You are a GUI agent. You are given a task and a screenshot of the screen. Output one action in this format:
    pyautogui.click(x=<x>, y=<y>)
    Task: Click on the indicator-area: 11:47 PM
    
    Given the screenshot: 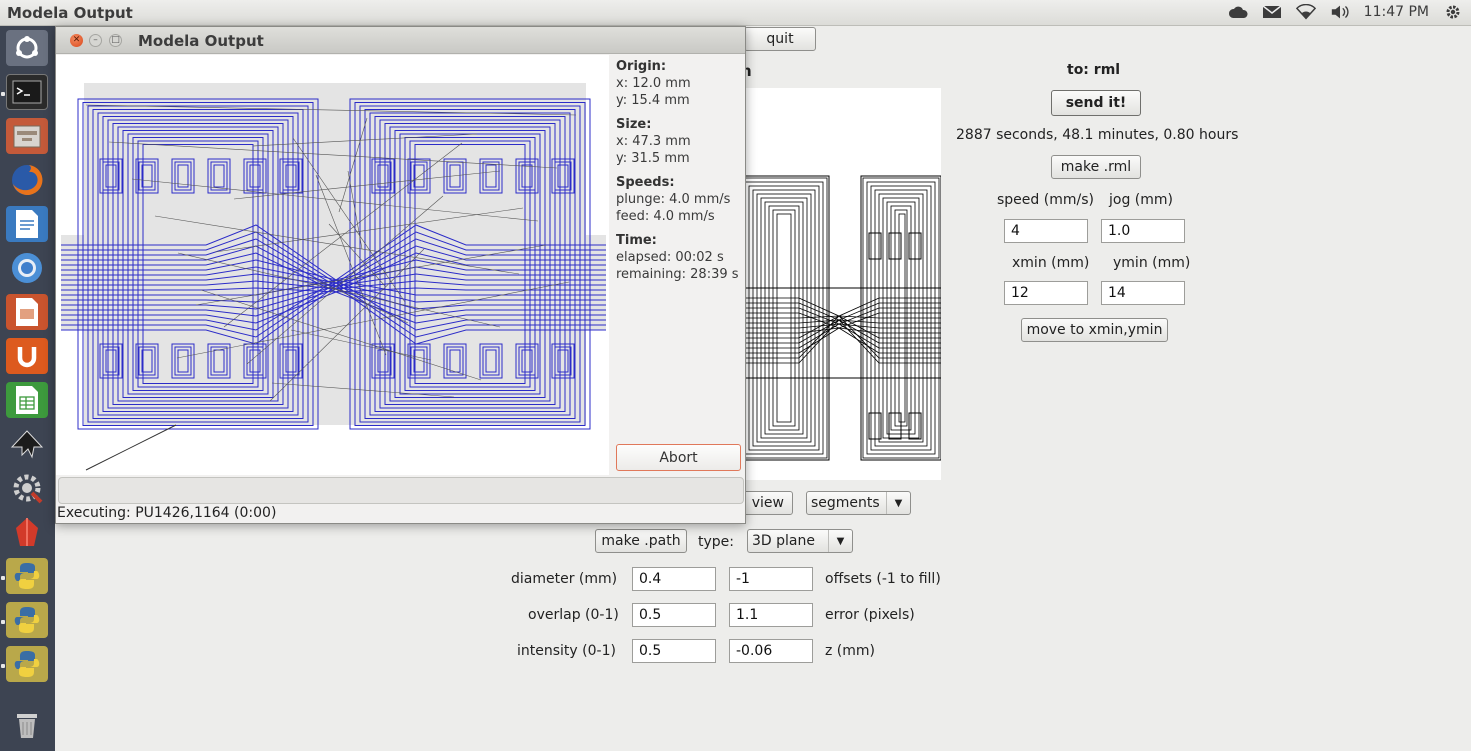 What is the action you would take?
    pyautogui.click(x=1345, y=12)
    